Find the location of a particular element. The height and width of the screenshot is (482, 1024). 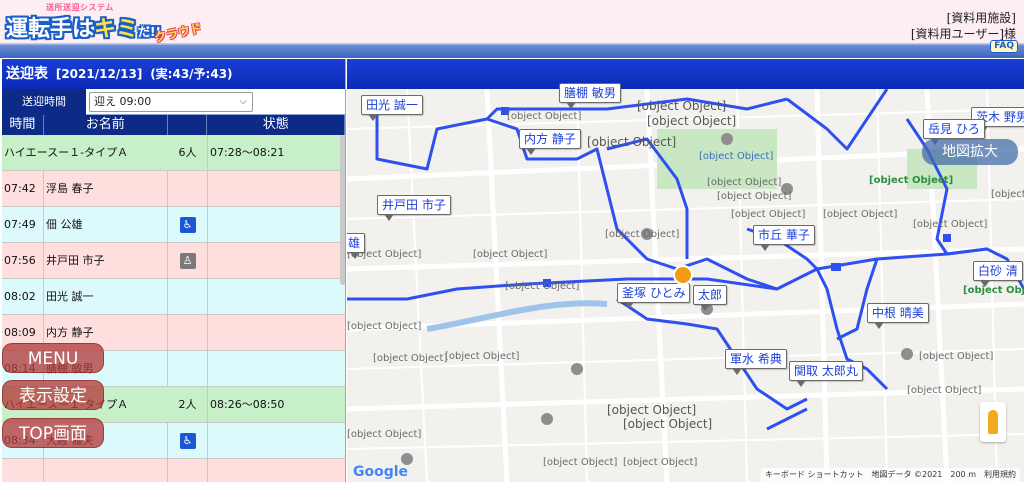

chevron-down-icon: ⌵ is located at coordinates (243, 101).